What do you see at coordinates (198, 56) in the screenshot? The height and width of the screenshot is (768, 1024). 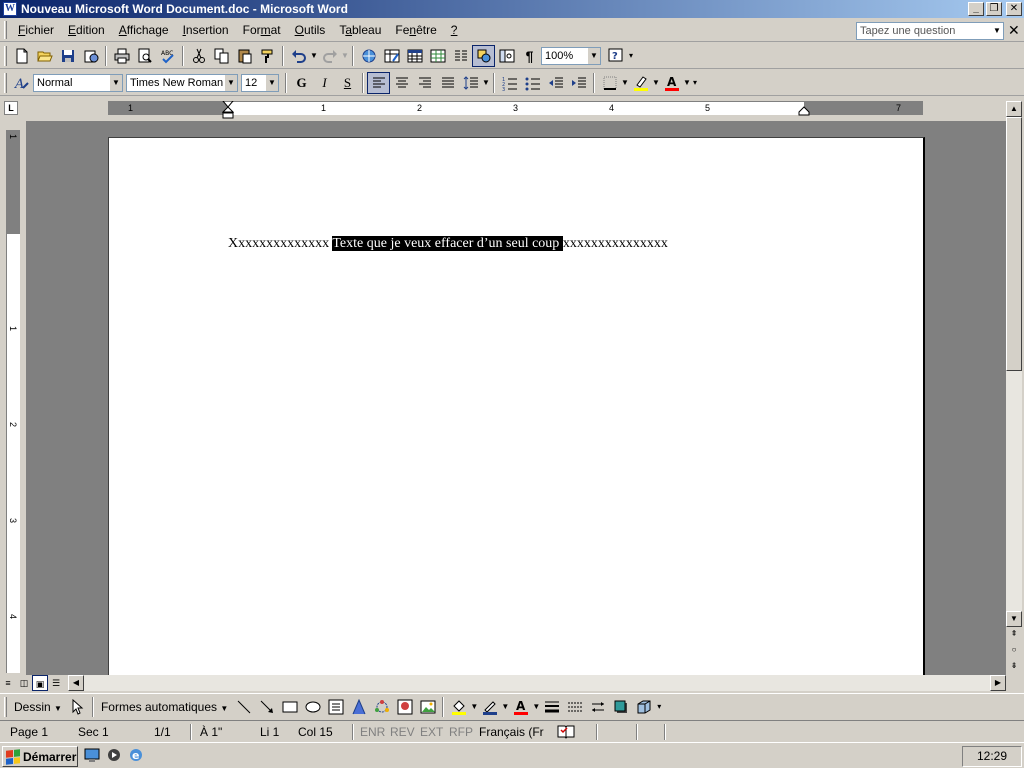 I see `cut-button` at bounding box center [198, 56].